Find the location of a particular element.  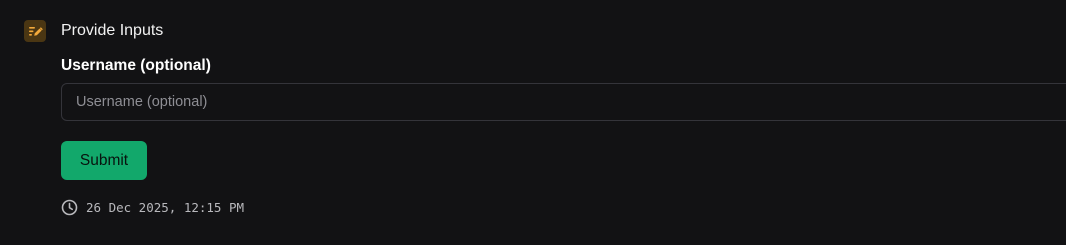

clock-icon is located at coordinates (69, 207).